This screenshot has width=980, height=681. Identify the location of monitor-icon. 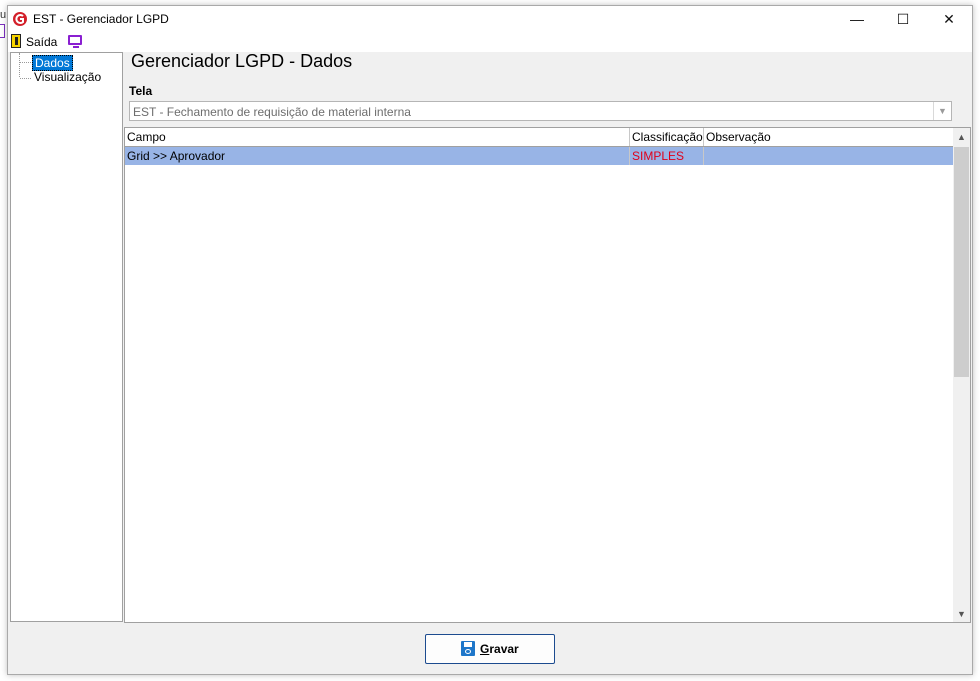
(75, 41).